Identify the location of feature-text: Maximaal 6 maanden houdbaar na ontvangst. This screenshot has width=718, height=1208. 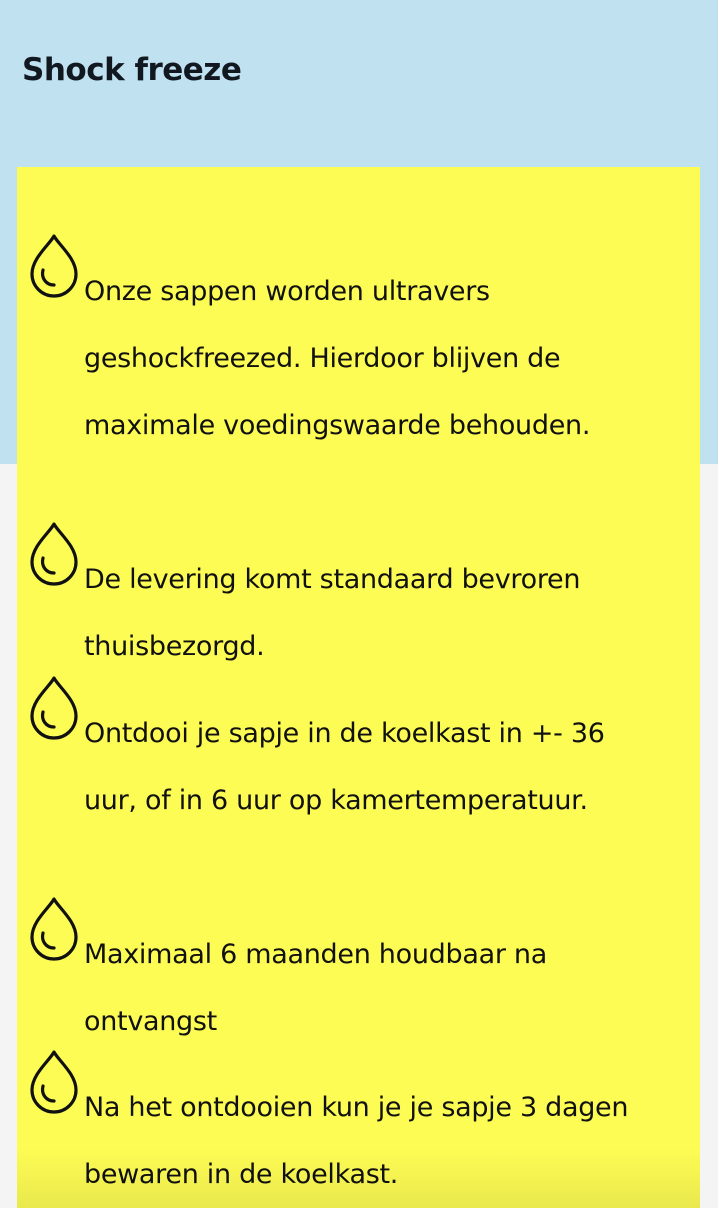
(315, 988).